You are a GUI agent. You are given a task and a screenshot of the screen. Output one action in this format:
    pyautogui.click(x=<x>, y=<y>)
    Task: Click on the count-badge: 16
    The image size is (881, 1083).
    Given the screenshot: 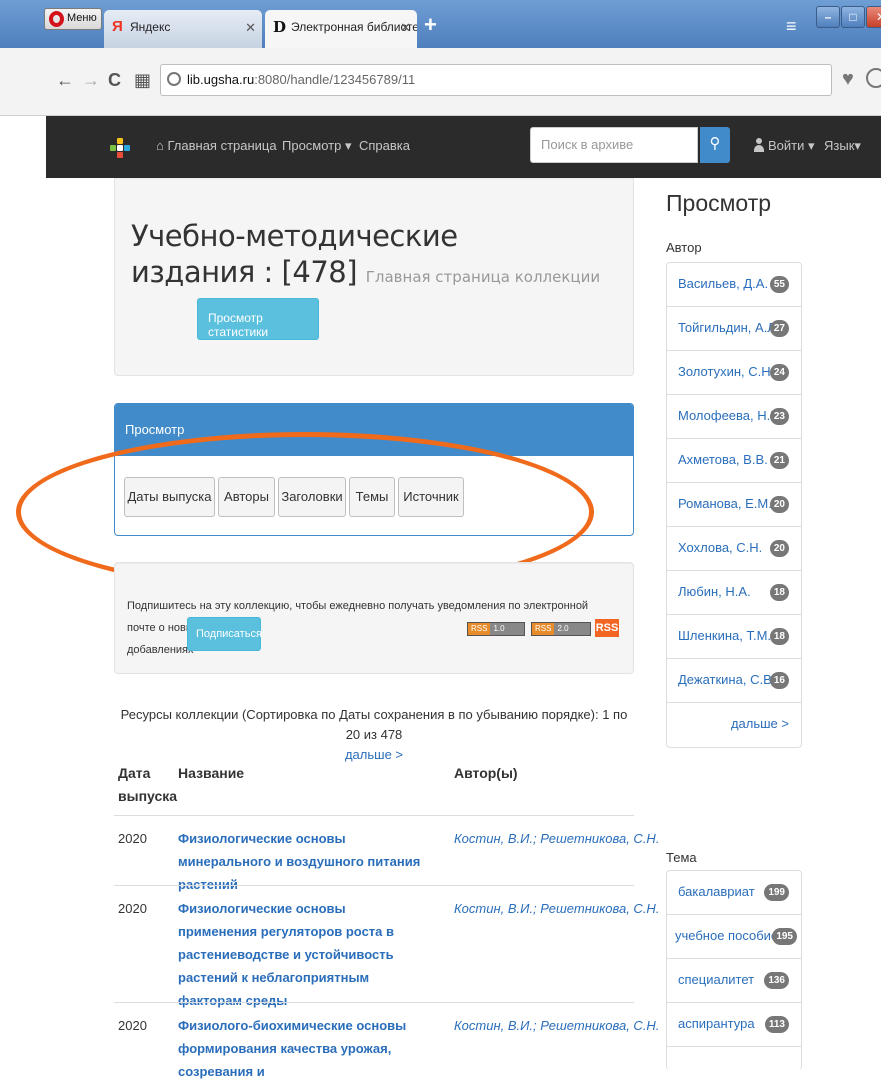 What is the action you would take?
    pyautogui.click(x=779, y=680)
    